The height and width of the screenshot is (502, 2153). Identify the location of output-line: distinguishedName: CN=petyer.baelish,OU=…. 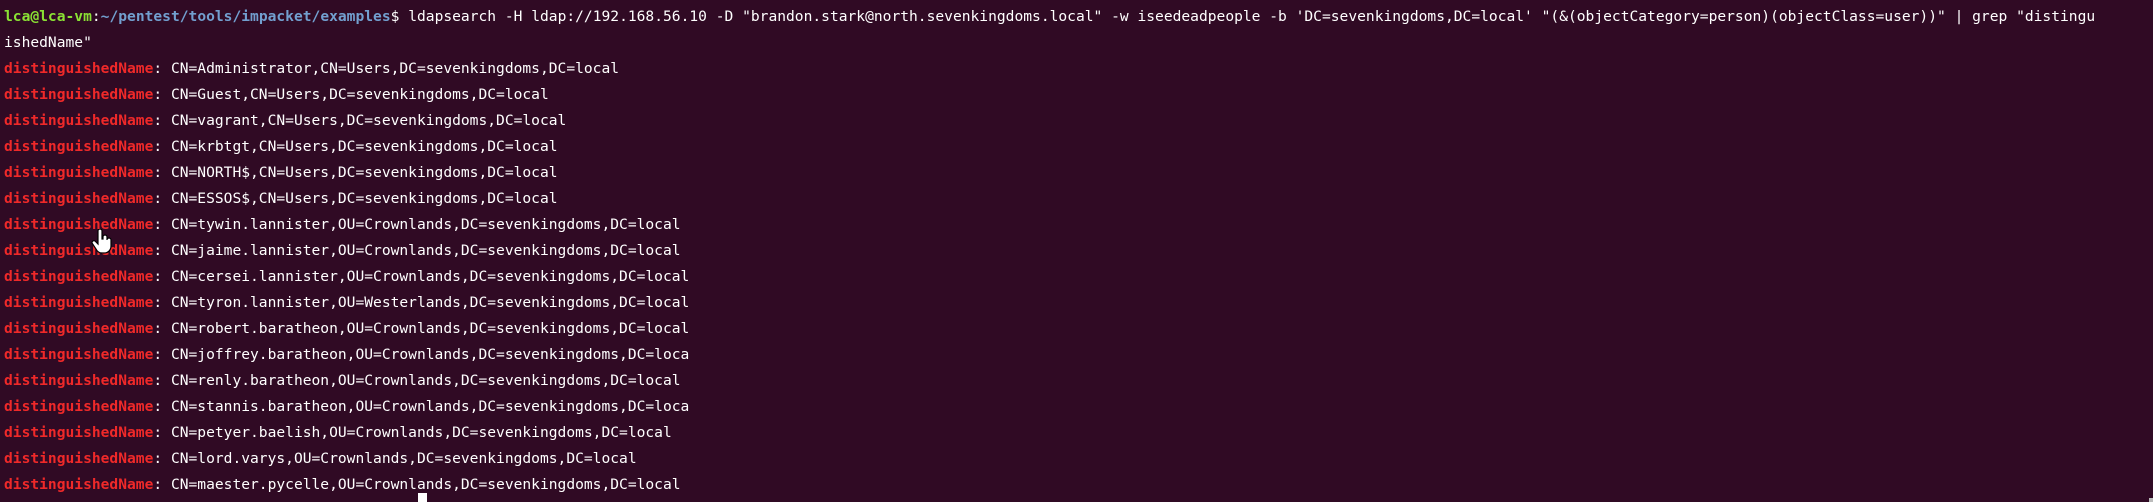
(1078, 433).